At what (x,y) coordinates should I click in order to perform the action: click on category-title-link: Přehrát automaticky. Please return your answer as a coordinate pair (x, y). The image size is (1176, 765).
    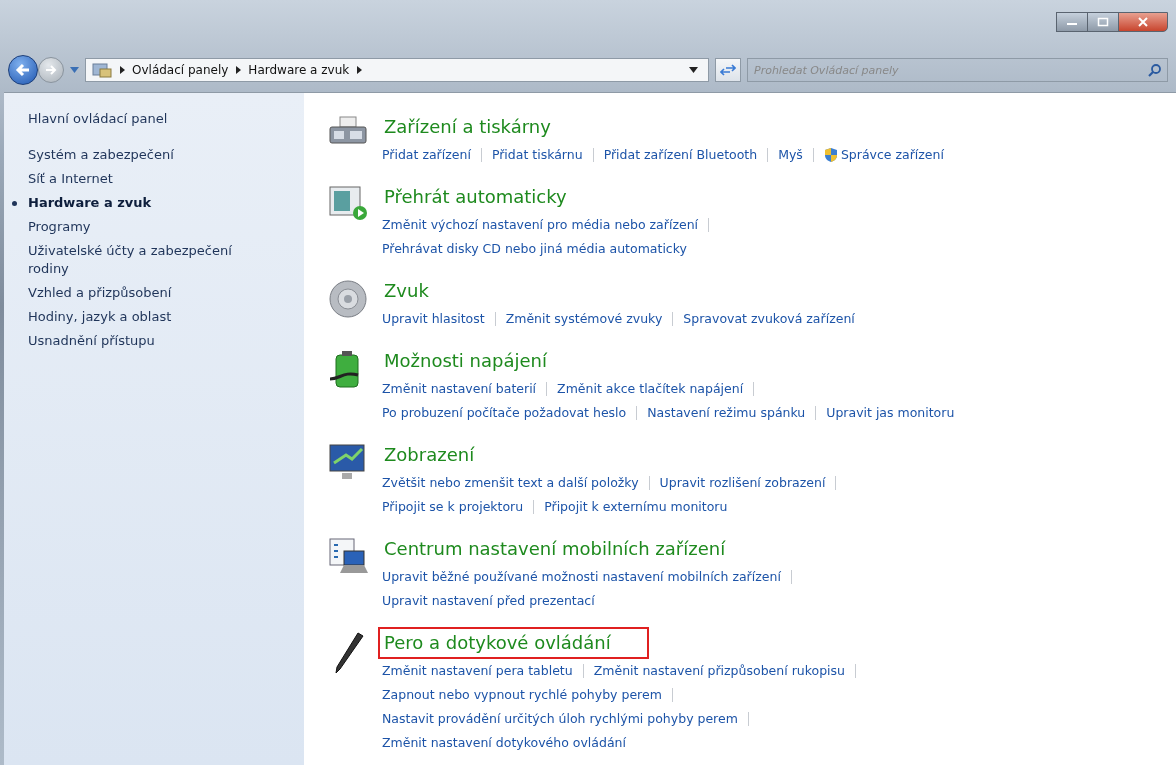
    Looking at the image, I should click on (475, 197).